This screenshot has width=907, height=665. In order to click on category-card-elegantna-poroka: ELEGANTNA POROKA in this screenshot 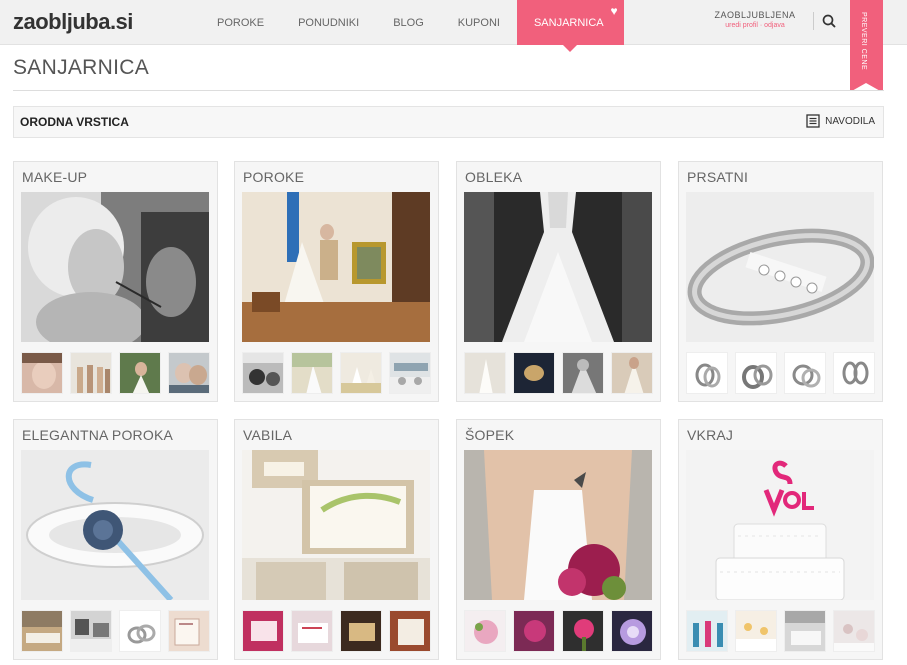, I will do `click(115, 539)`.